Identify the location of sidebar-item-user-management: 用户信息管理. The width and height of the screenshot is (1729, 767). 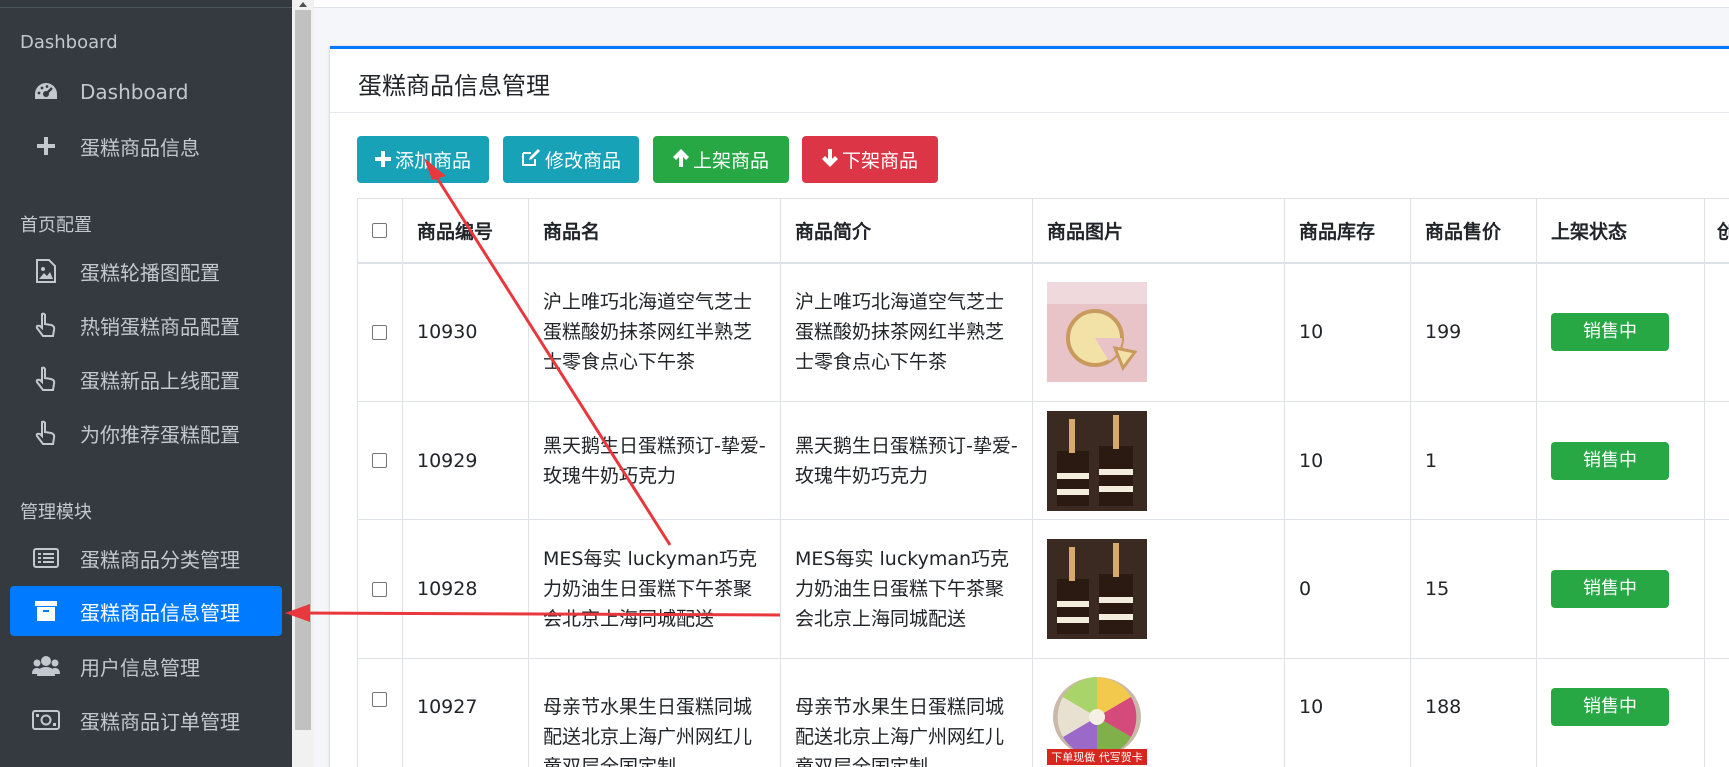
(146, 666).